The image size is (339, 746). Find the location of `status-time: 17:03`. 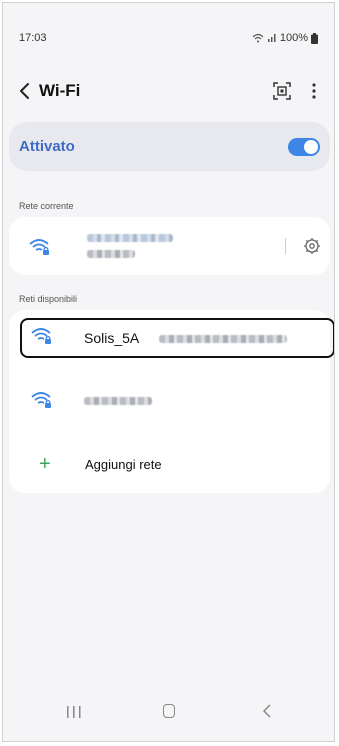

status-time: 17:03 is located at coordinates (33, 38).